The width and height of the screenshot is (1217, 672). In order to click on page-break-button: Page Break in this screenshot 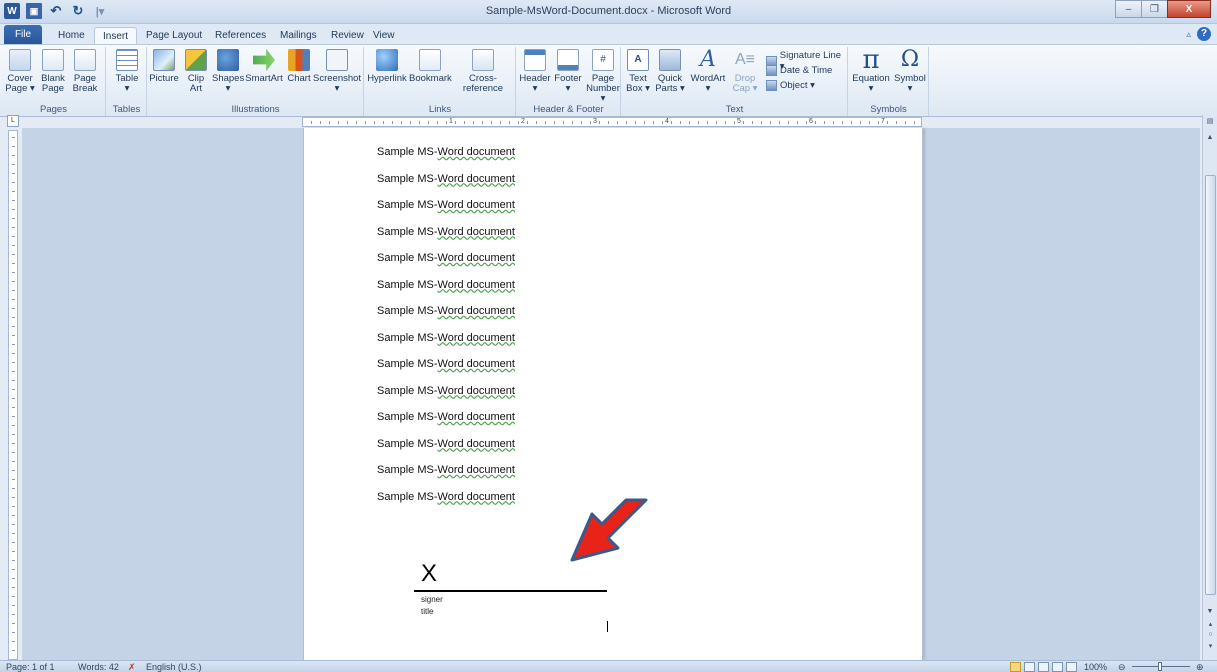, I will do `click(85, 71)`.